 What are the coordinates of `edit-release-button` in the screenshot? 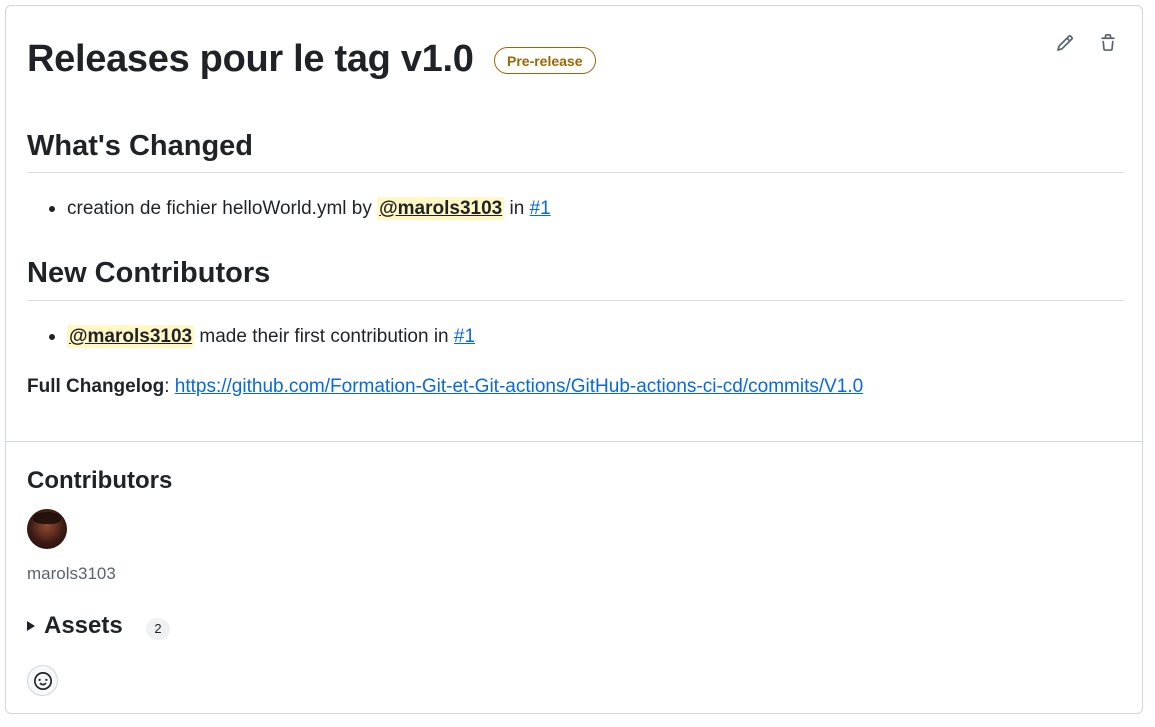 It's located at (1065, 43).